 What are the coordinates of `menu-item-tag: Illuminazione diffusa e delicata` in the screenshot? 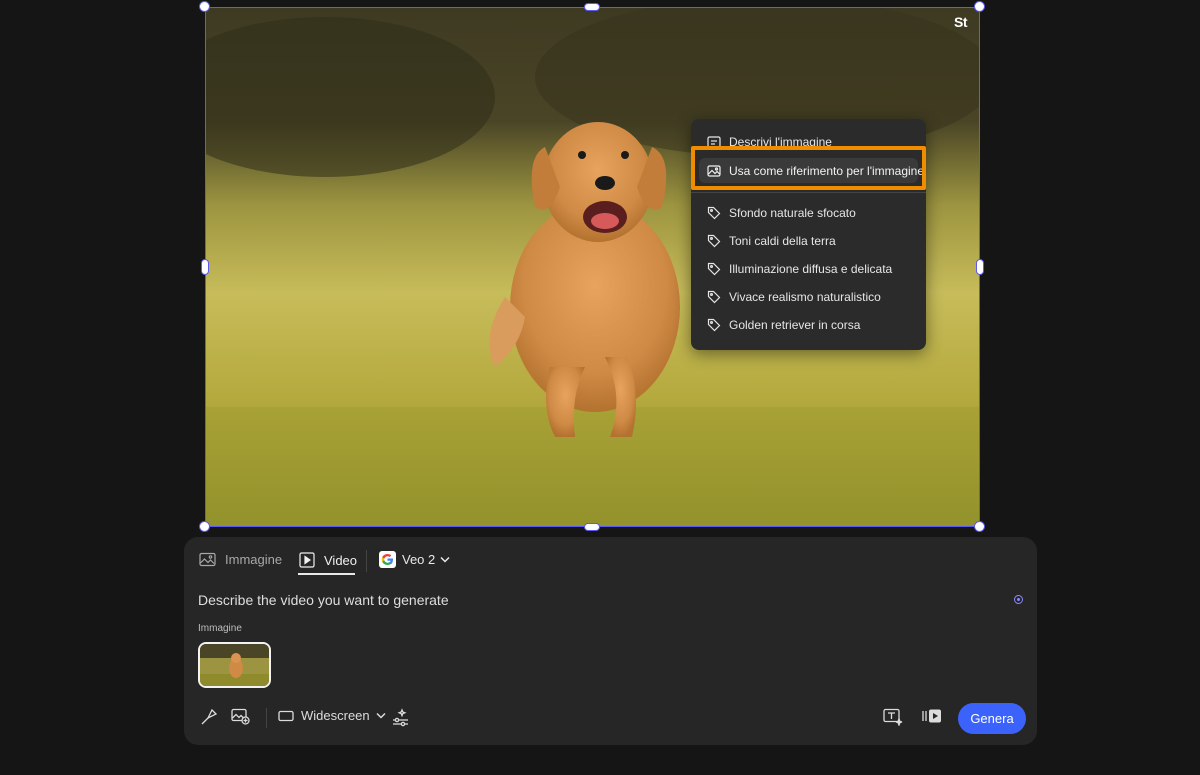 It's located at (808, 269).